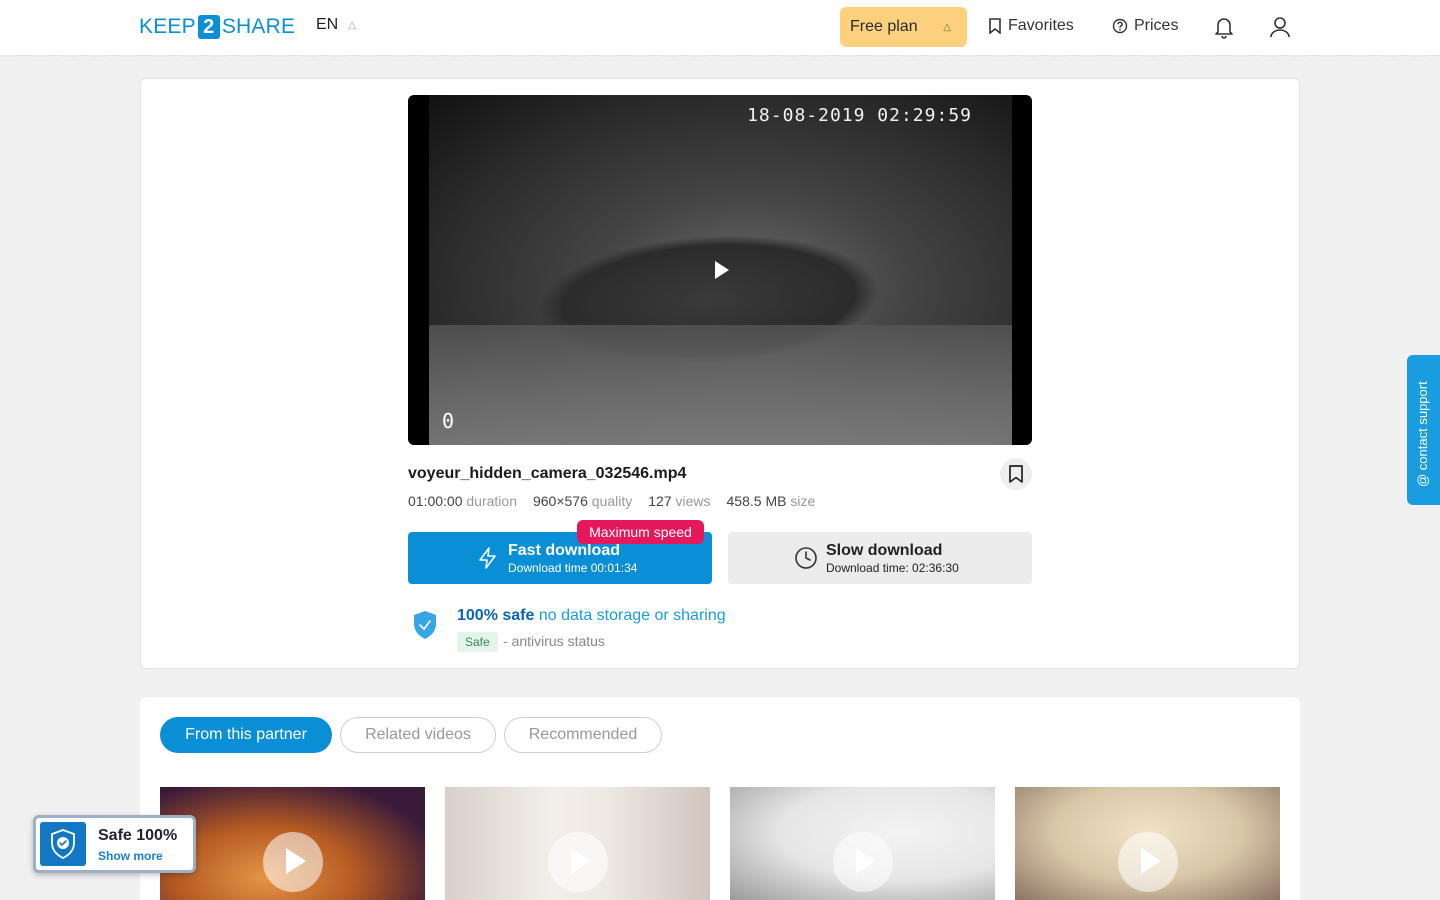 The image size is (1440, 900). What do you see at coordinates (327, 24) in the screenshot?
I see `language-label: EN` at bounding box center [327, 24].